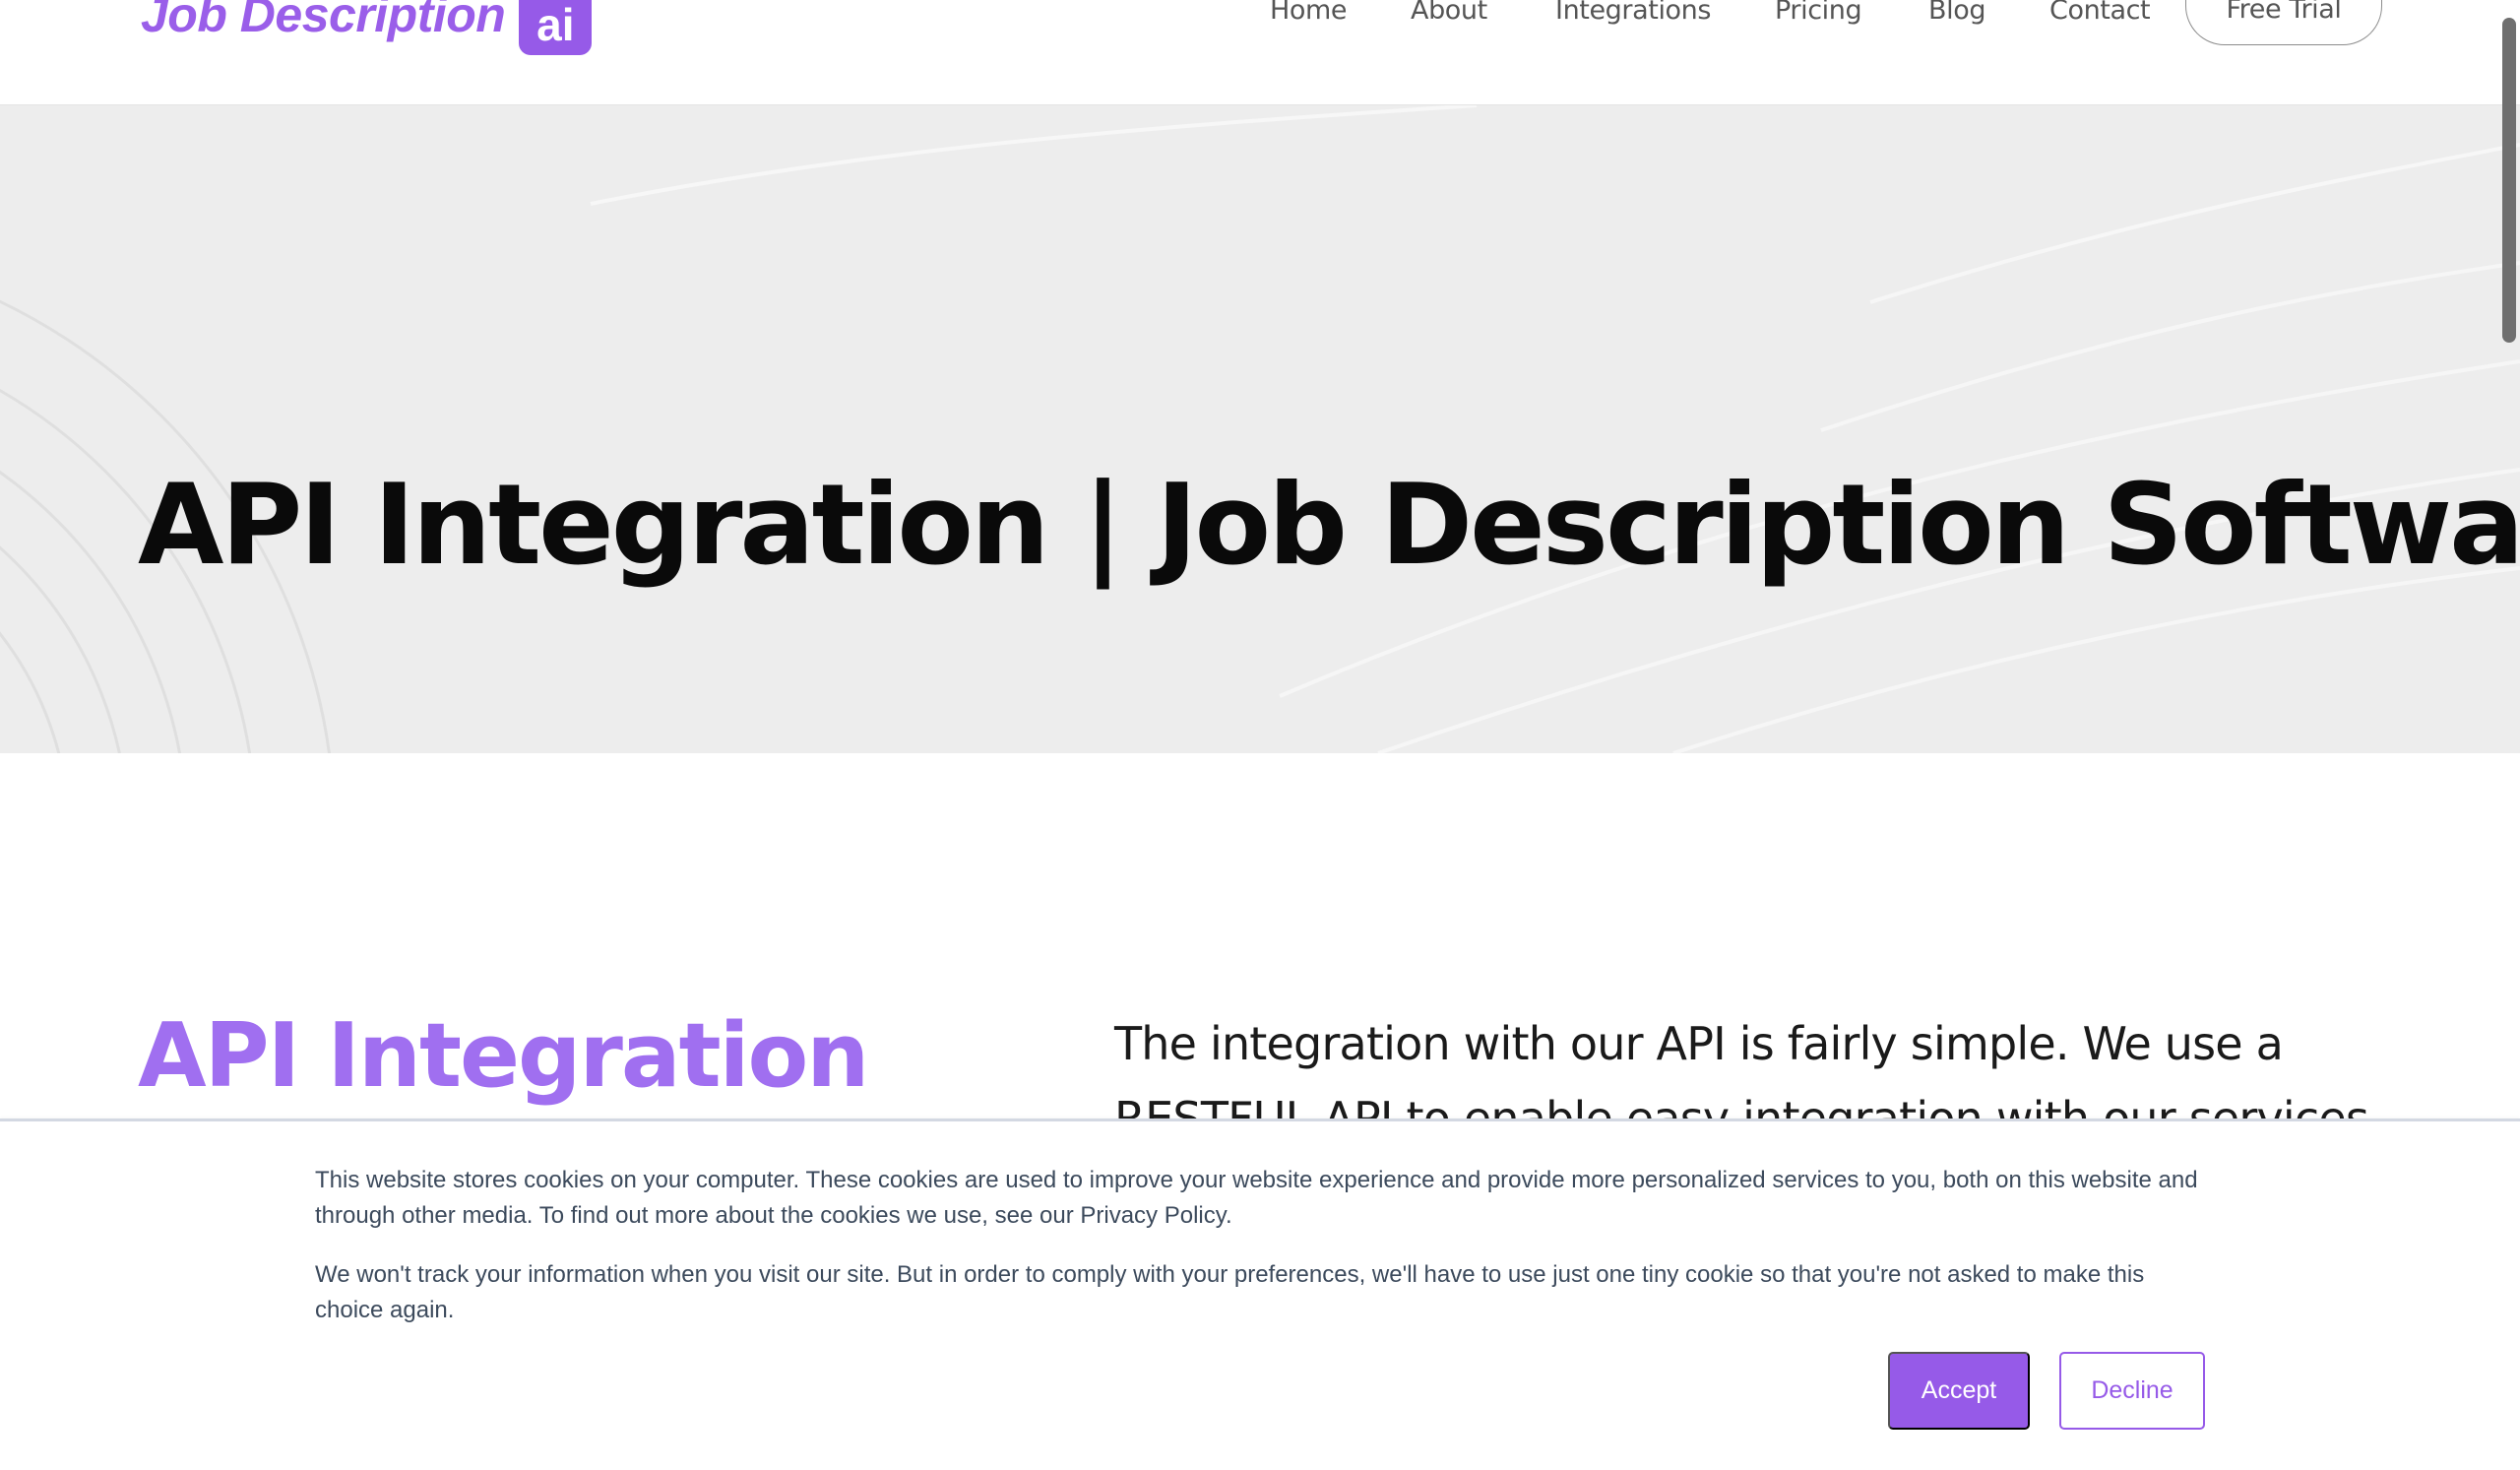 The width and height of the screenshot is (2520, 1470). I want to click on section-heading: API Integration, so click(503, 1056).